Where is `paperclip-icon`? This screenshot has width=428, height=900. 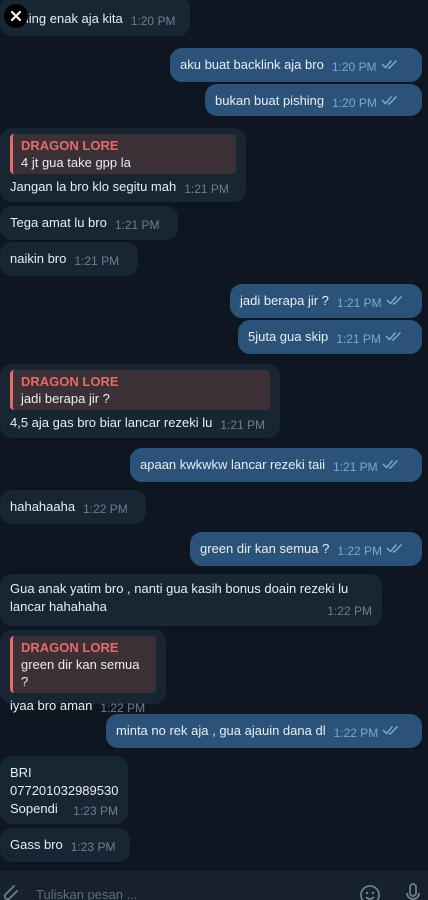 paperclip-icon is located at coordinates (10, 891).